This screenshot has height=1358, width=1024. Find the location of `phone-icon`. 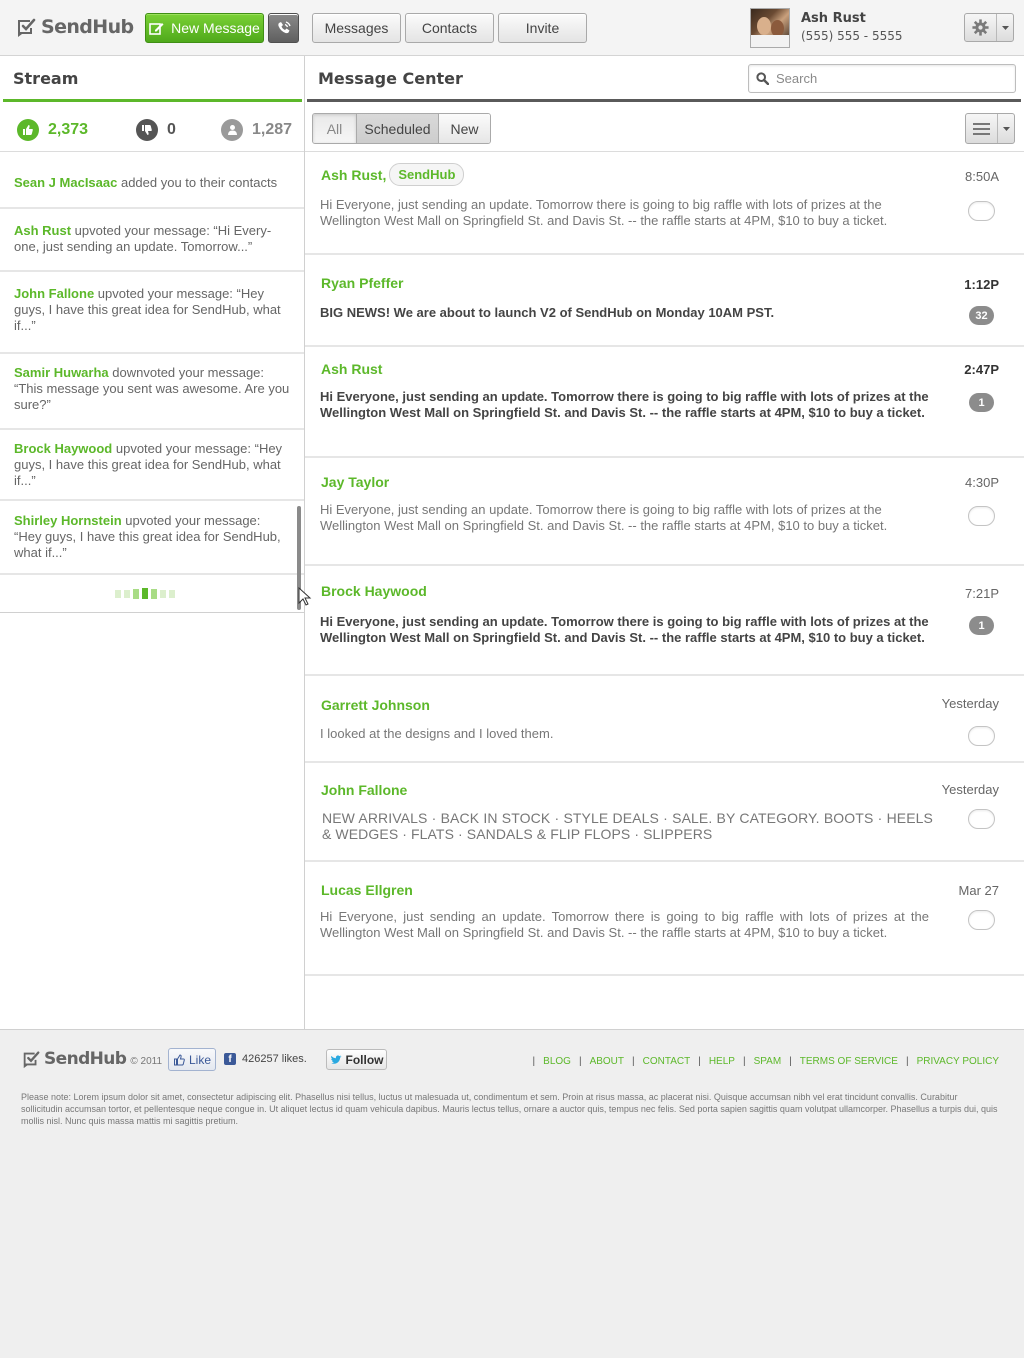

phone-icon is located at coordinates (284, 26).